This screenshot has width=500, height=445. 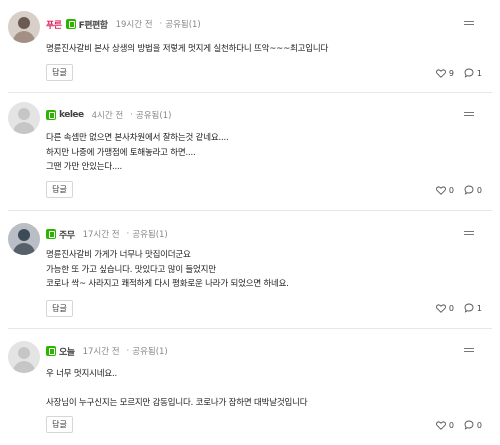 I want to click on comment-meta: kelee 4시간 전 · 공유됨(1), so click(x=108, y=115).